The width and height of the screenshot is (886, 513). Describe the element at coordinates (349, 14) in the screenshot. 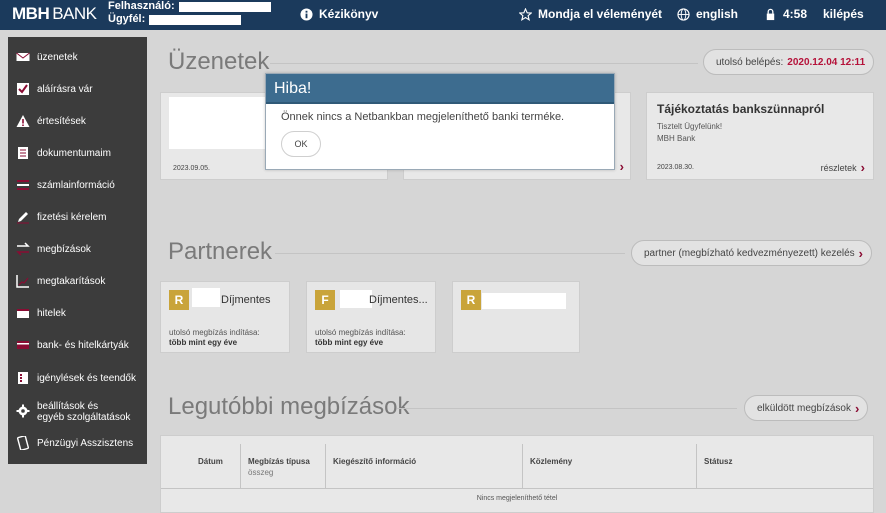

I see `help-label: Kézikönyv` at that location.